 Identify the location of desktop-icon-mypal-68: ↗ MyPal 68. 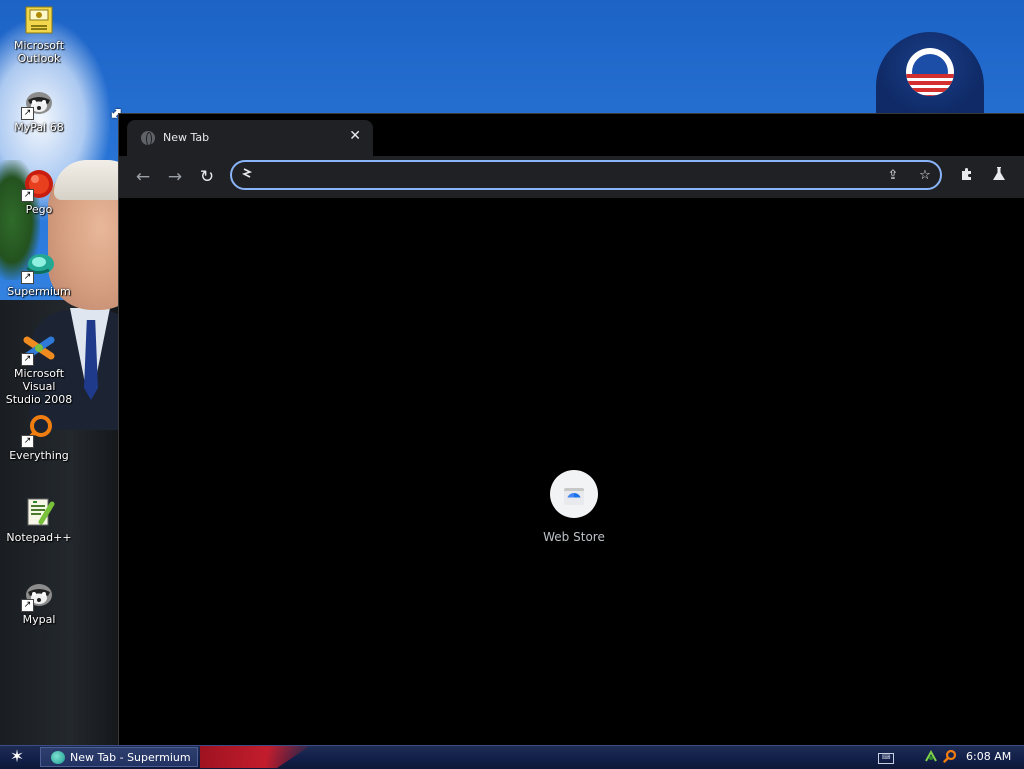
(39, 110).